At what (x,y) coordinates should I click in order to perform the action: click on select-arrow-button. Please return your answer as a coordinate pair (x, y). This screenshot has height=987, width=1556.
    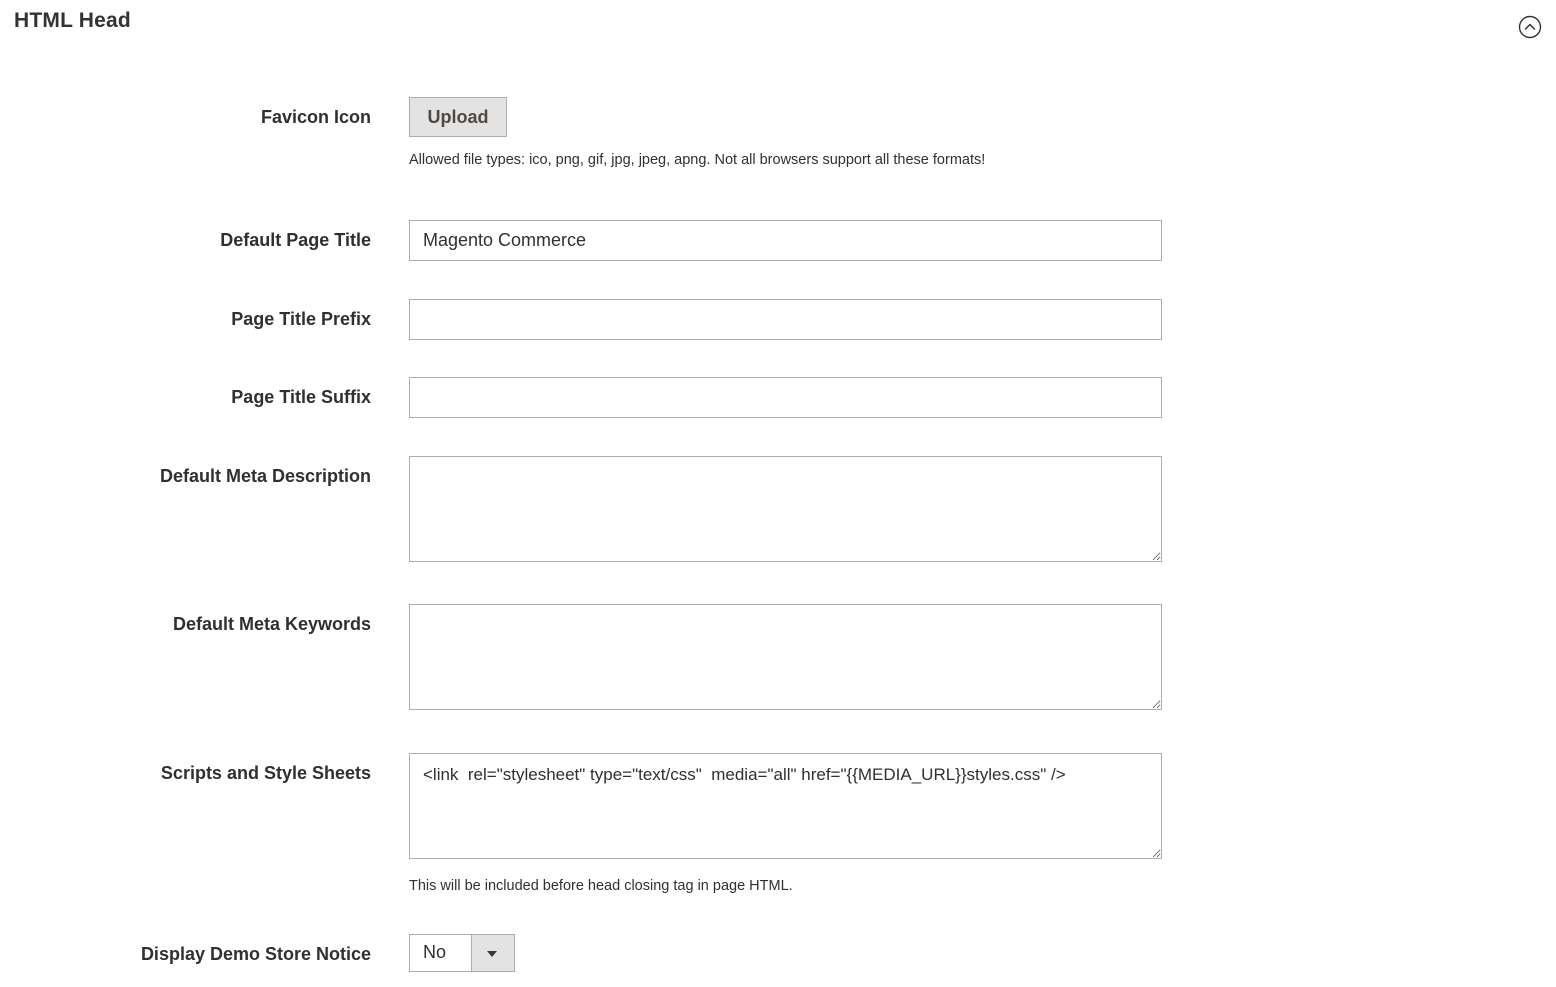
    Looking at the image, I should click on (492, 953).